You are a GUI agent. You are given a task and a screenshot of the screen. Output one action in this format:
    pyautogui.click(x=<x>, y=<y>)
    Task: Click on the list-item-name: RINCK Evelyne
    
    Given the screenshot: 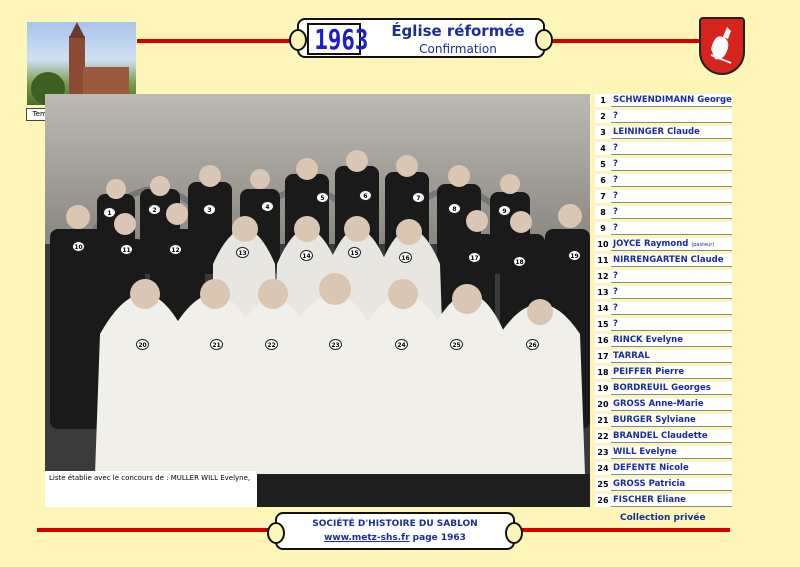 What is the action you would take?
    pyautogui.click(x=671, y=340)
    